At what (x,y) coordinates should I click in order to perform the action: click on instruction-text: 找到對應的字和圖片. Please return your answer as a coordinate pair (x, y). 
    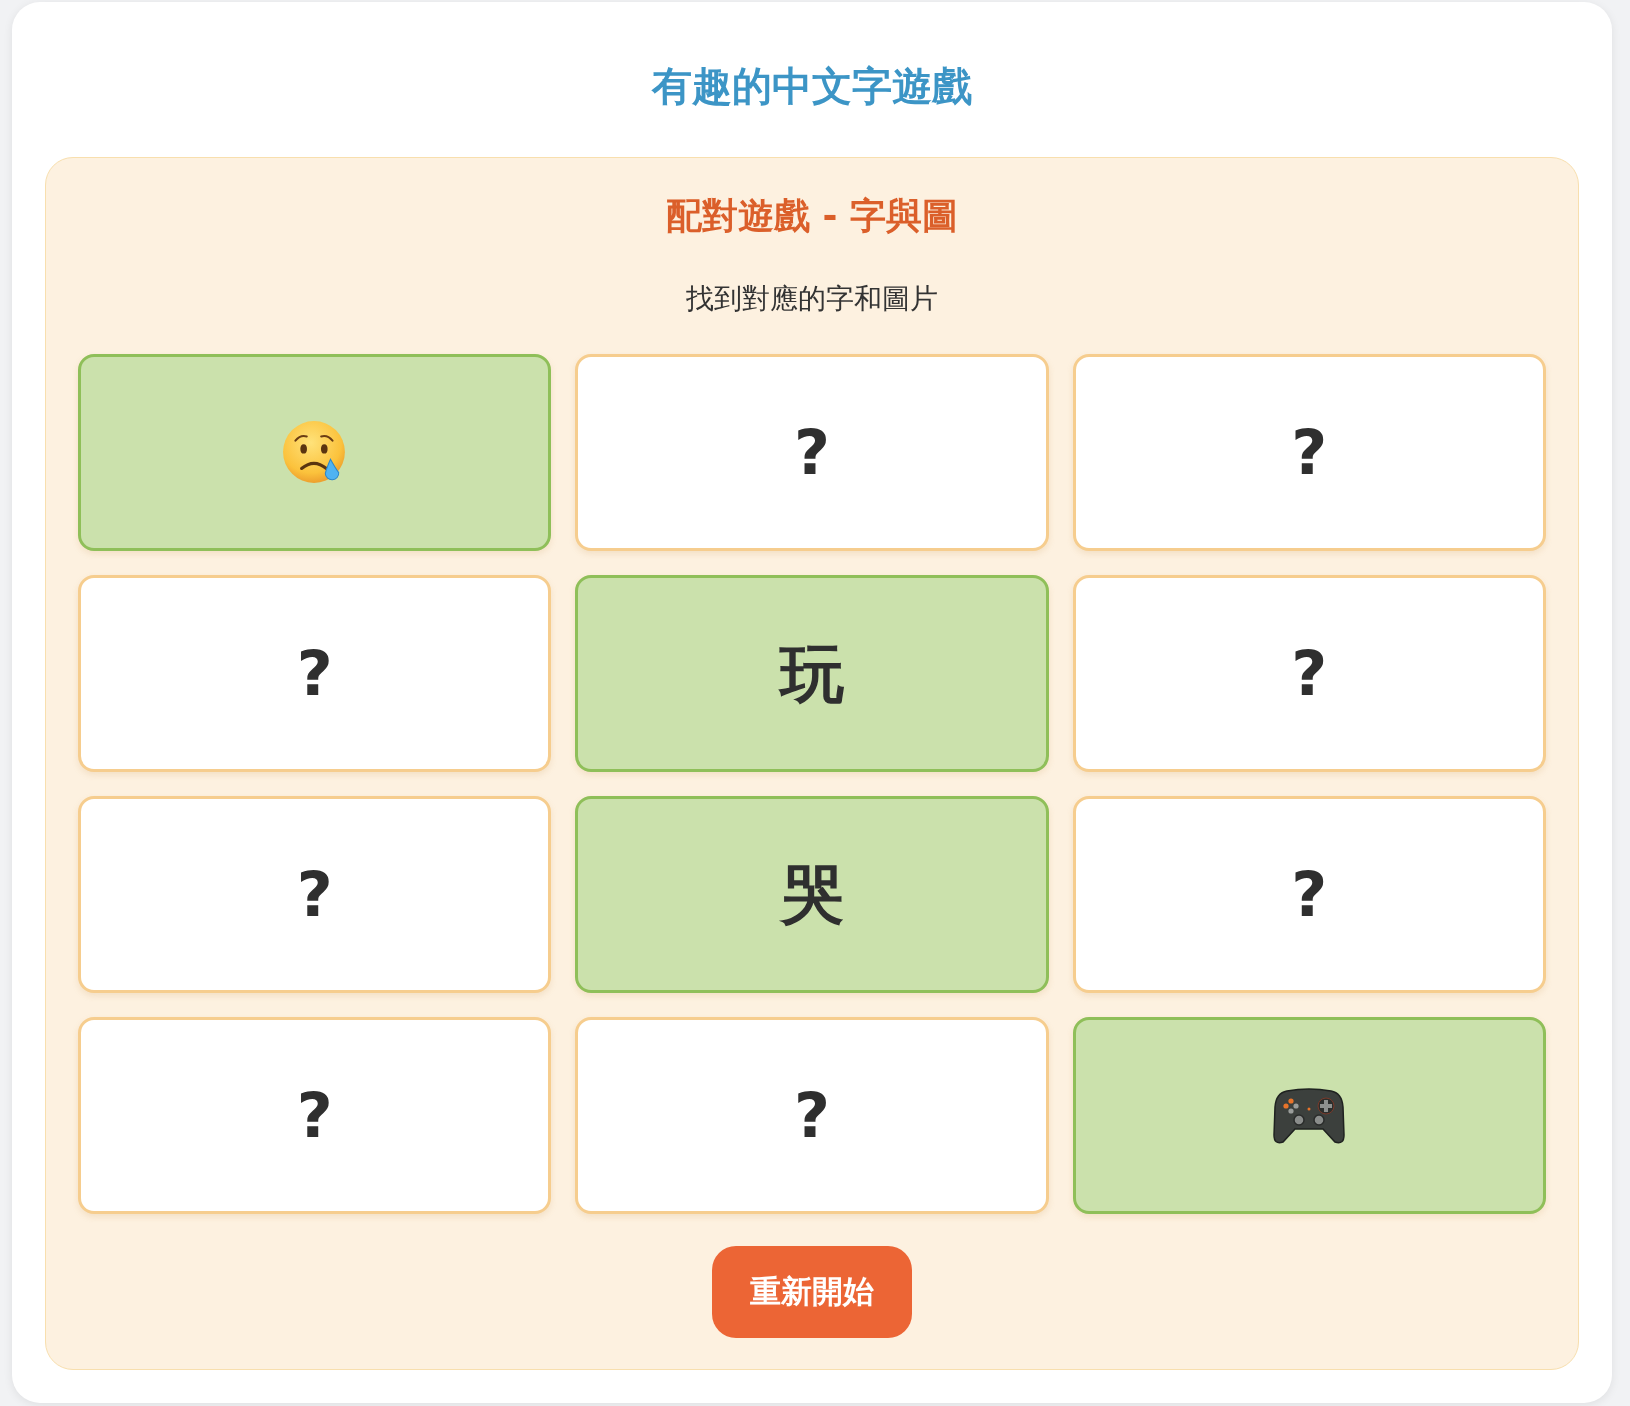
    Looking at the image, I should click on (812, 299).